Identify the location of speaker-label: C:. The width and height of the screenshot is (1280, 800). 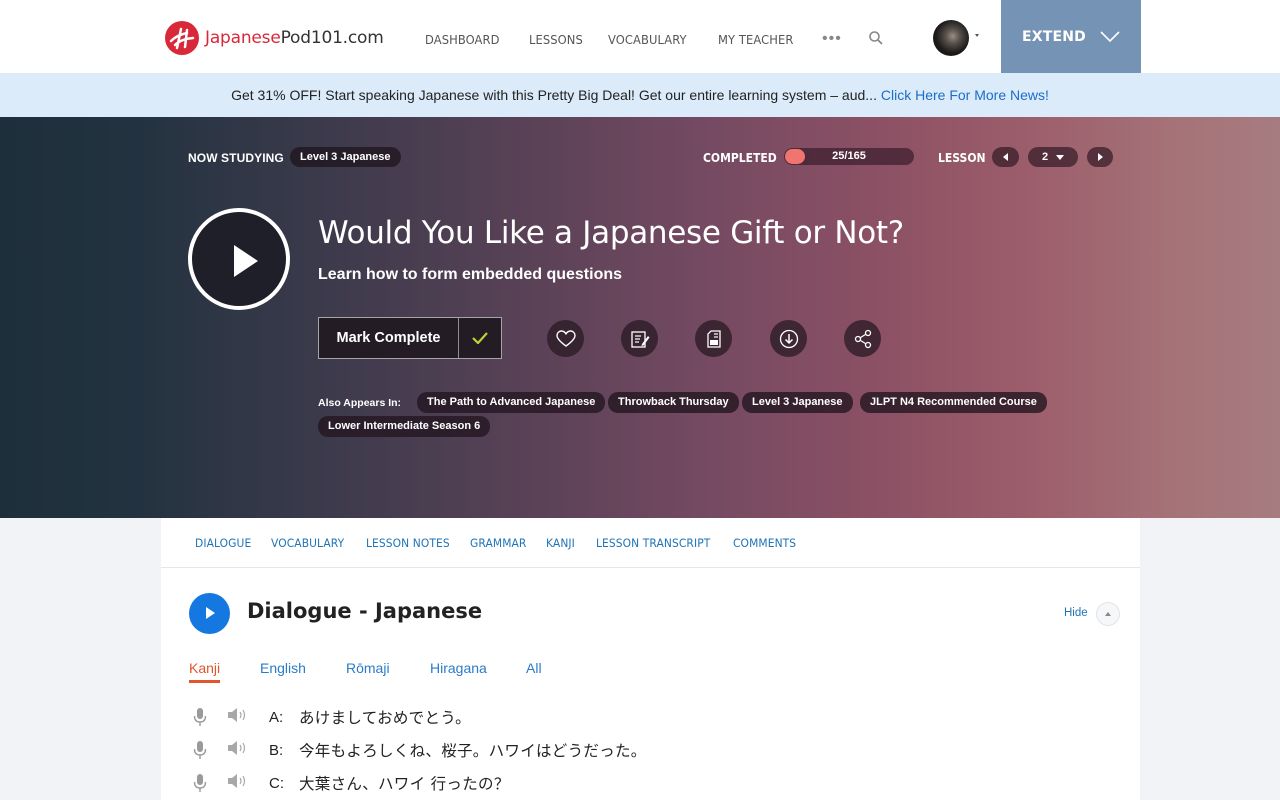
(276, 783).